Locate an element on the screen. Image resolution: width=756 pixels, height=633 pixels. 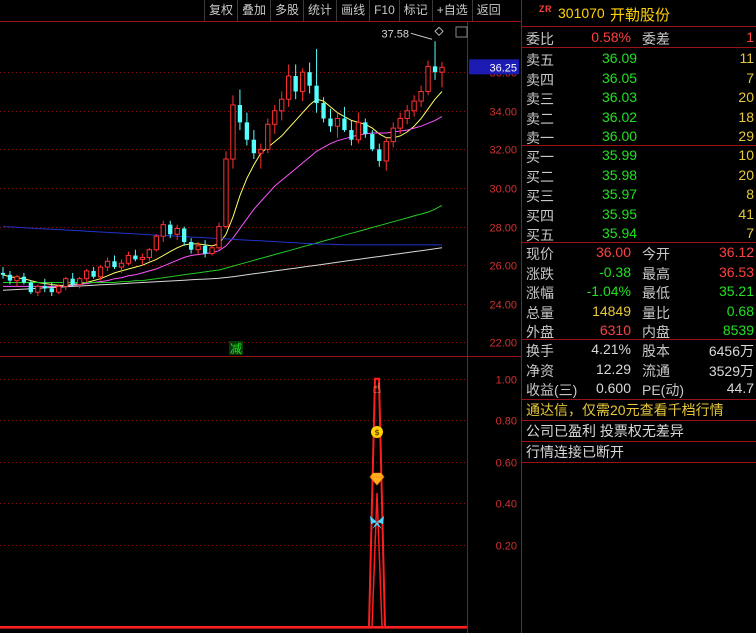
quote-row-value: -1.04% is located at coordinates (608, 291).